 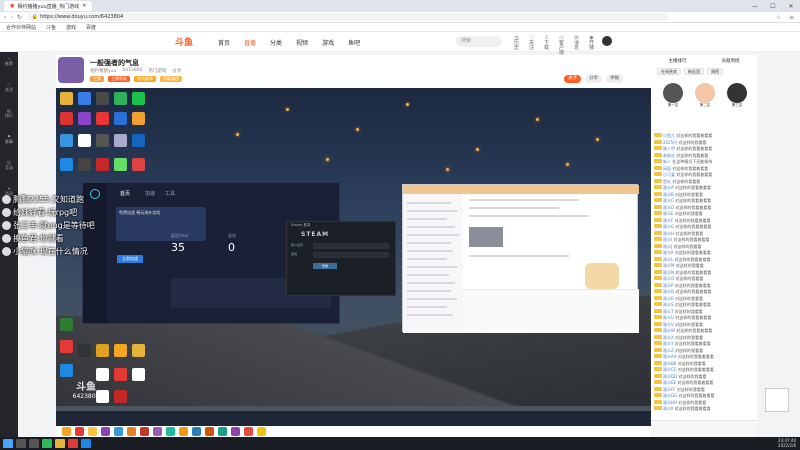 What do you see at coordinates (607, 41) in the screenshot?
I see `user-avatar` at bounding box center [607, 41].